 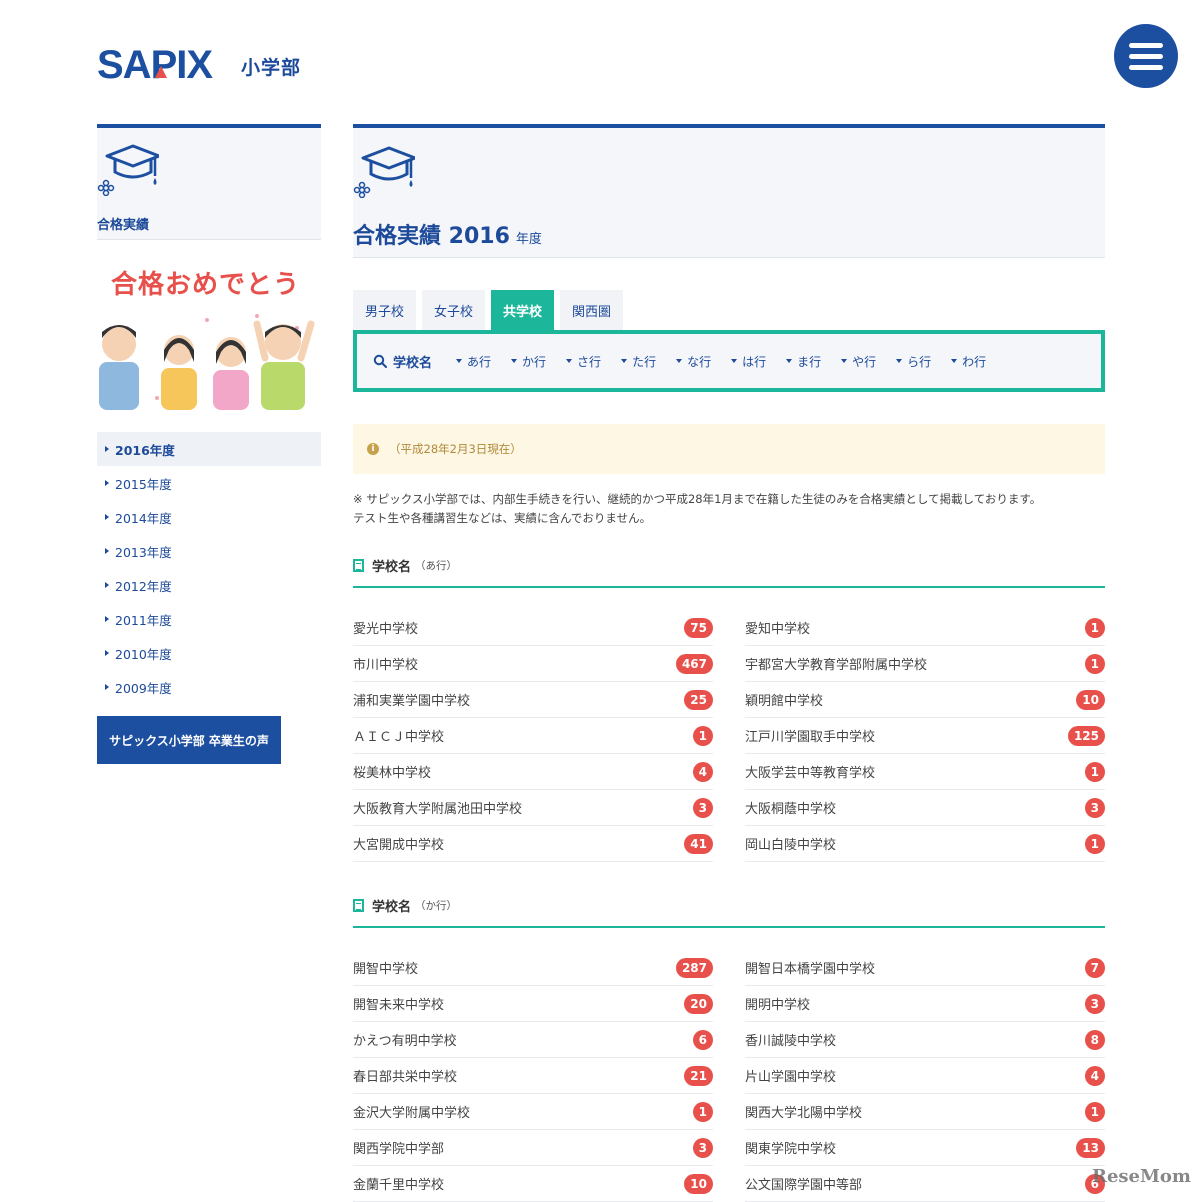 I want to click on pass-count-badge: 3, so click(x=702, y=1147).